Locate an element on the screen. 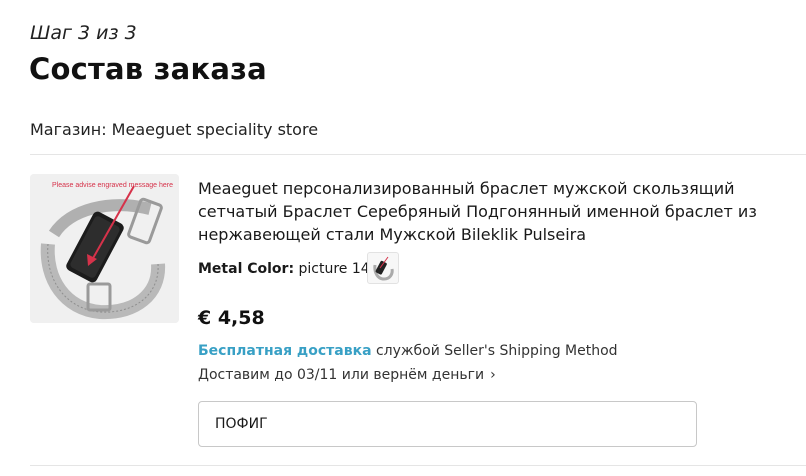 Image resolution: width=806 pixels, height=476 pixels. variant-label: Metal Color: is located at coordinates (246, 269).